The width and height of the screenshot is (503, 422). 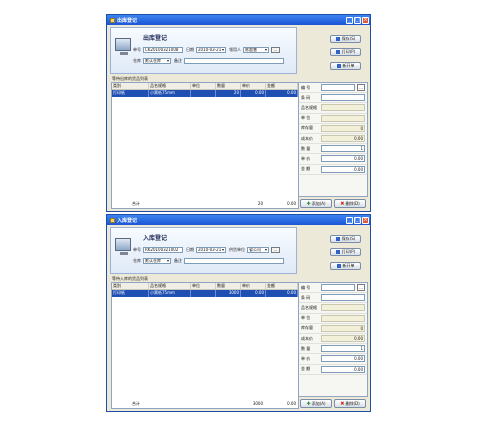 I want to click on detail-label: 金 额, so click(x=306, y=369).